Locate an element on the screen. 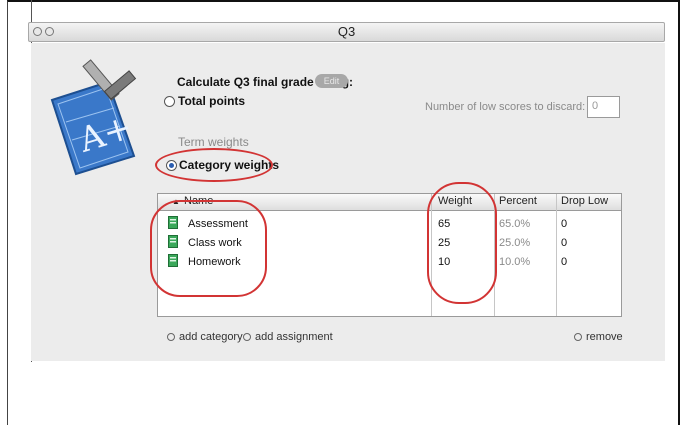  total-points-radio is located at coordinates (169, 101).